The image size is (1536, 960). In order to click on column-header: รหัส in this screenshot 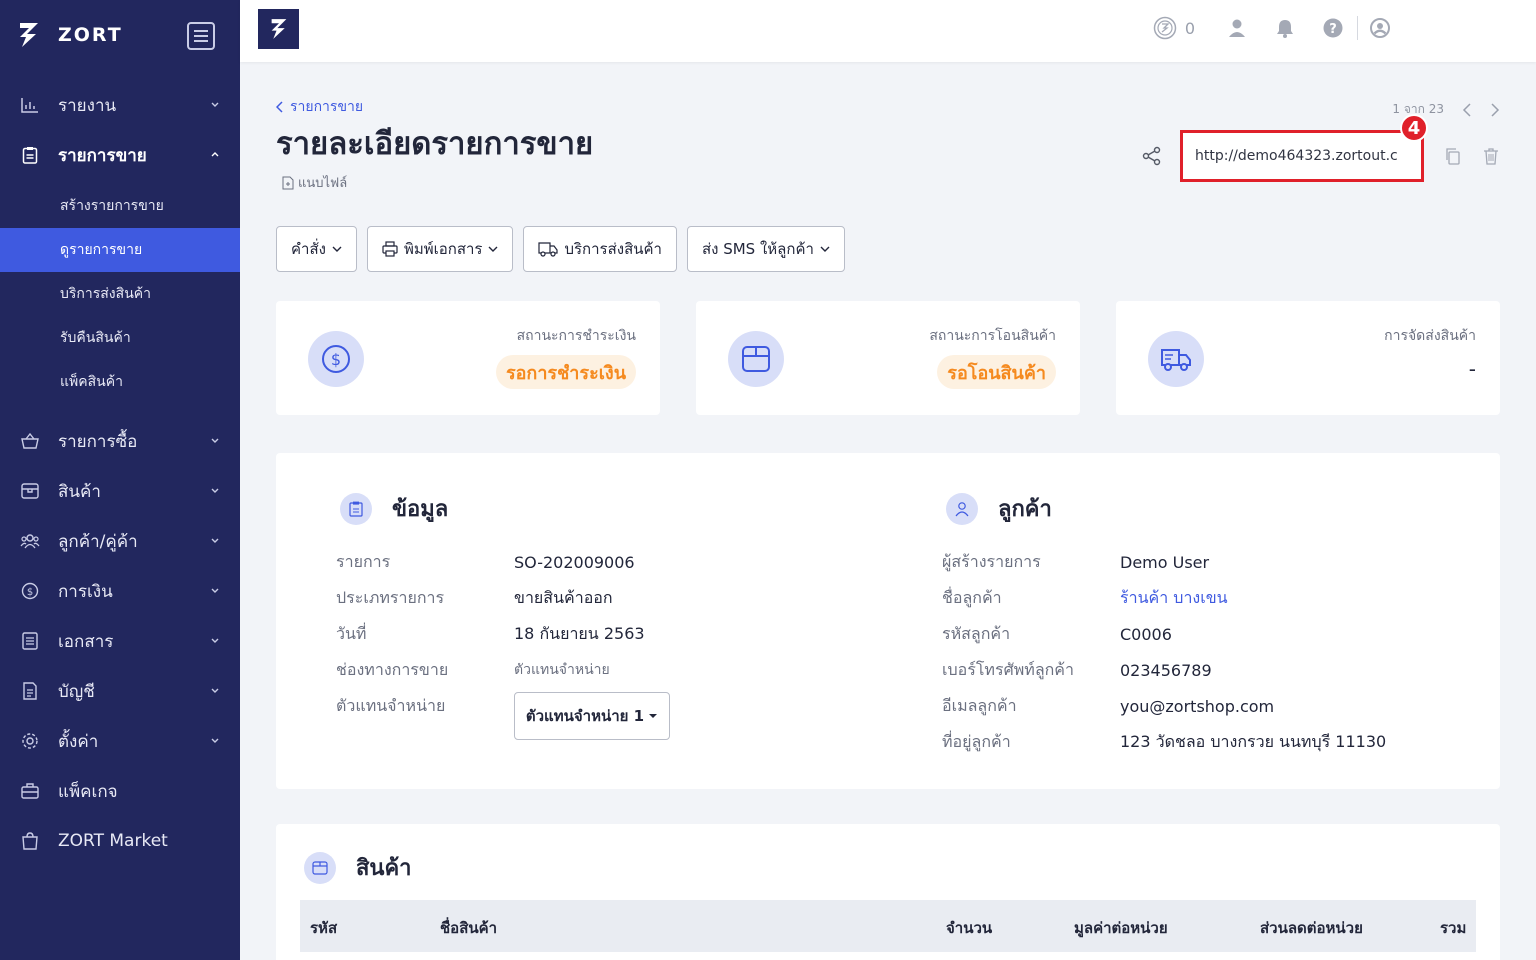, I will do `click(324, 928)`.